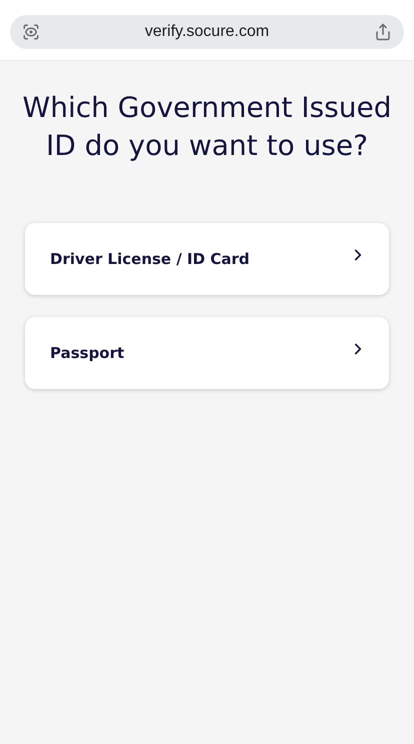  I want to click on id-option-card: Passport, so click(207, 353).